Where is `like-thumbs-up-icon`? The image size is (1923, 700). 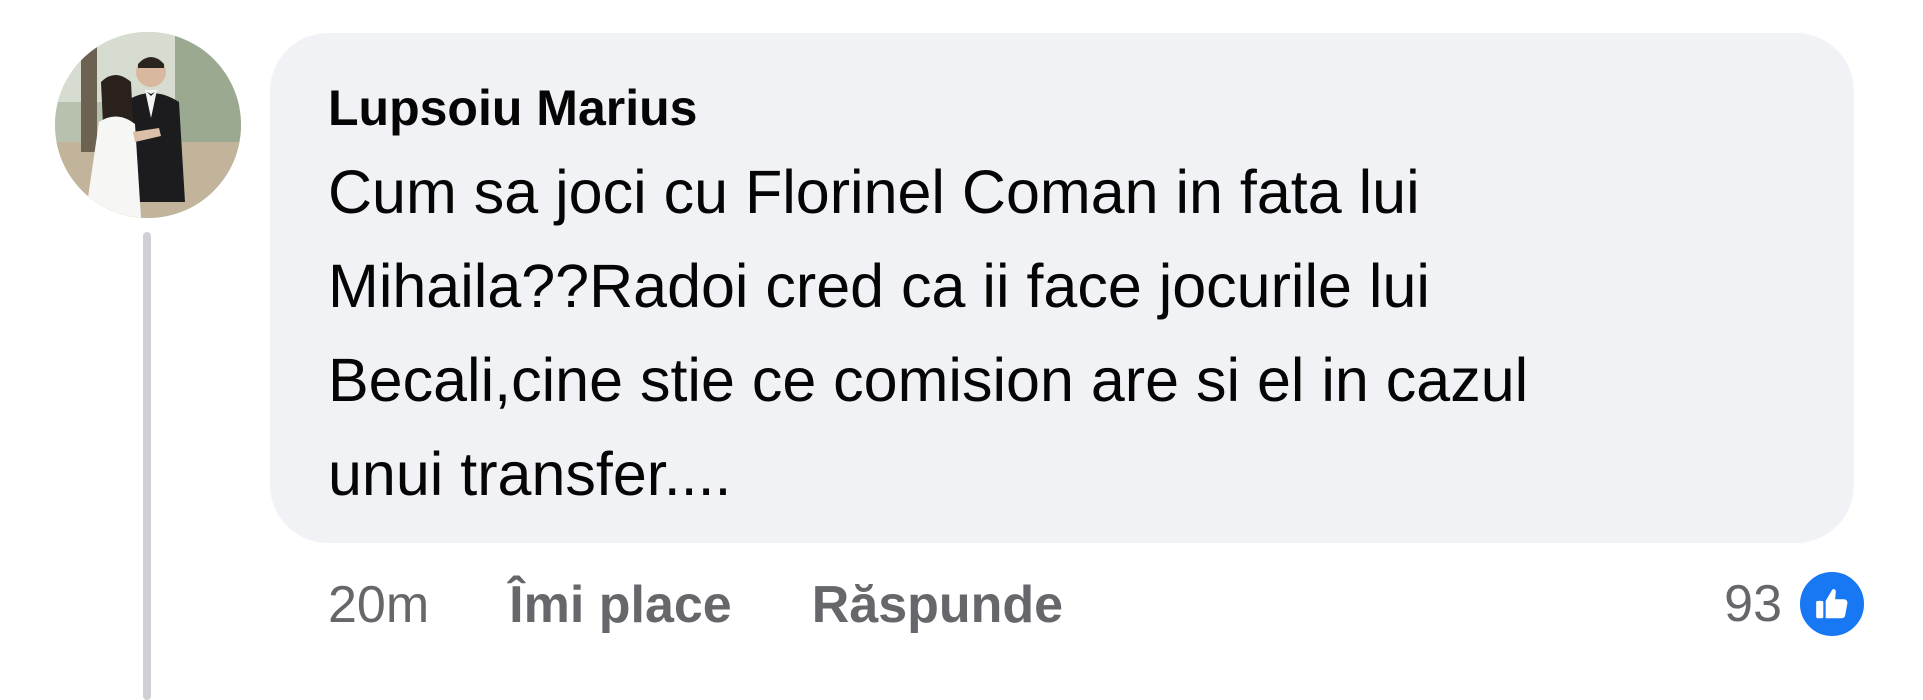 like-thumbs-up-icon is located at coordinates (1832, 604).